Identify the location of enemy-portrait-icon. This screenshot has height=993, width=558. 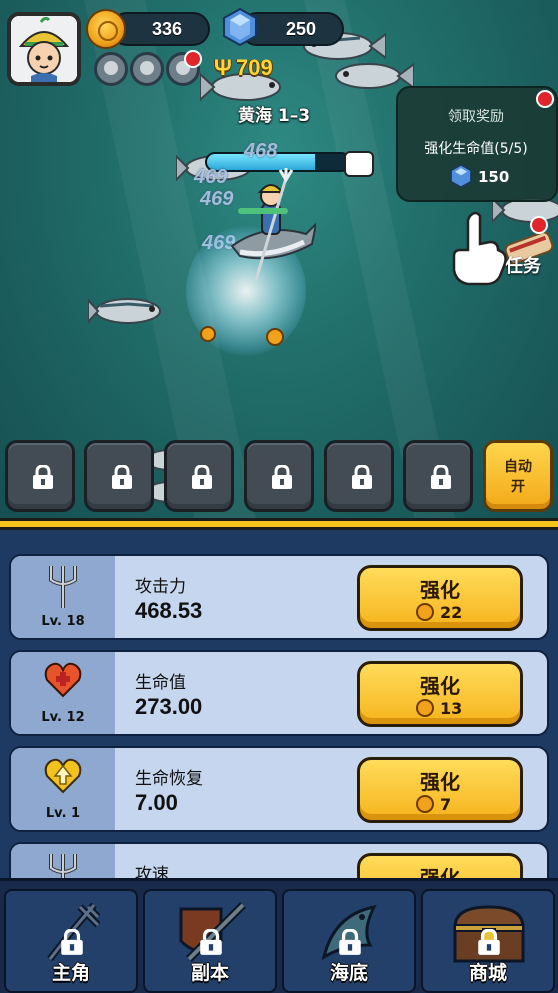
(359, 164).